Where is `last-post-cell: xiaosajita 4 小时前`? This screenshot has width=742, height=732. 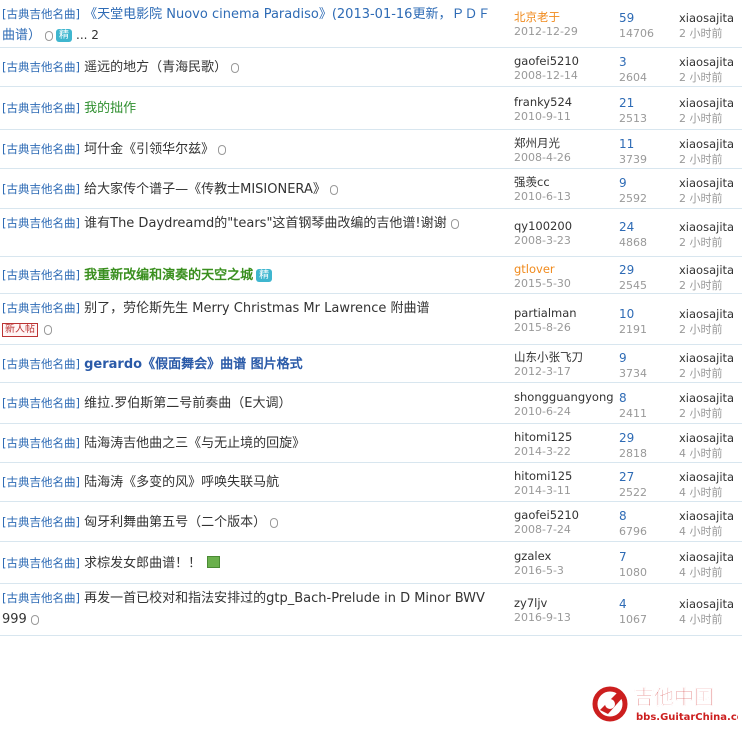 last-post-cell: xiaosajita 4 小时前 is located at coordinates (706, 523).